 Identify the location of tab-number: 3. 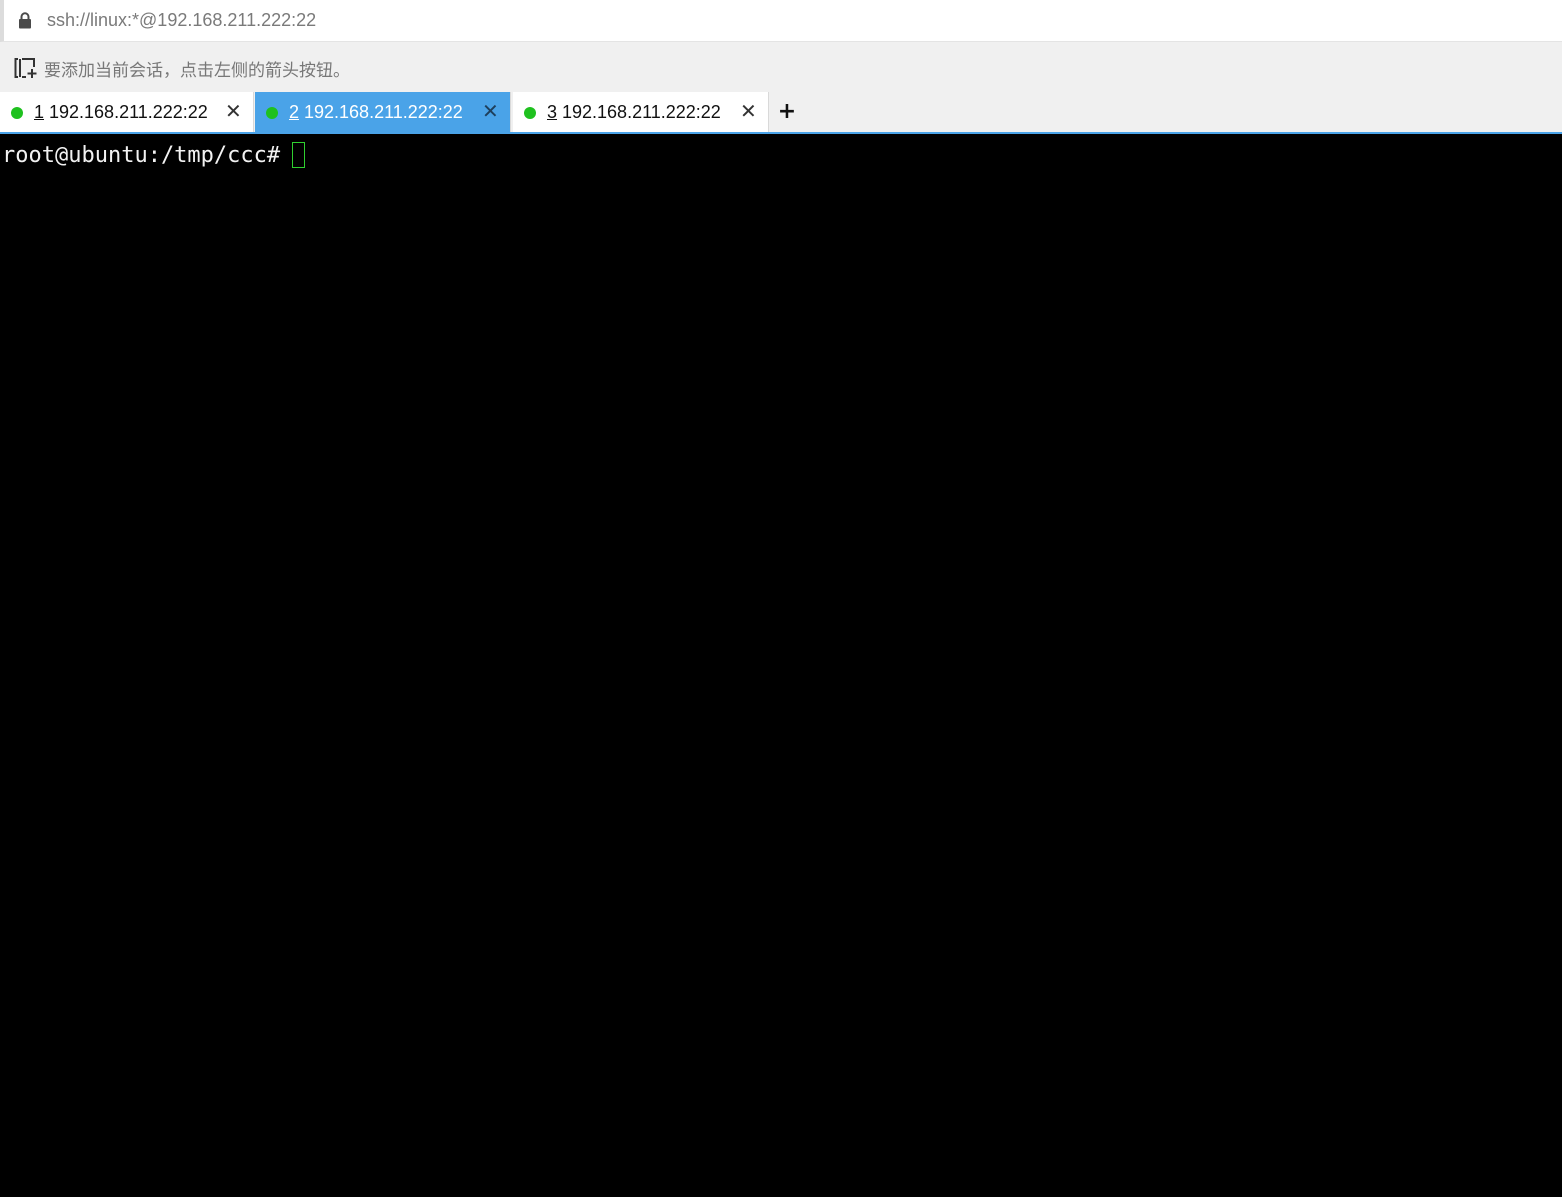
(552, 112).